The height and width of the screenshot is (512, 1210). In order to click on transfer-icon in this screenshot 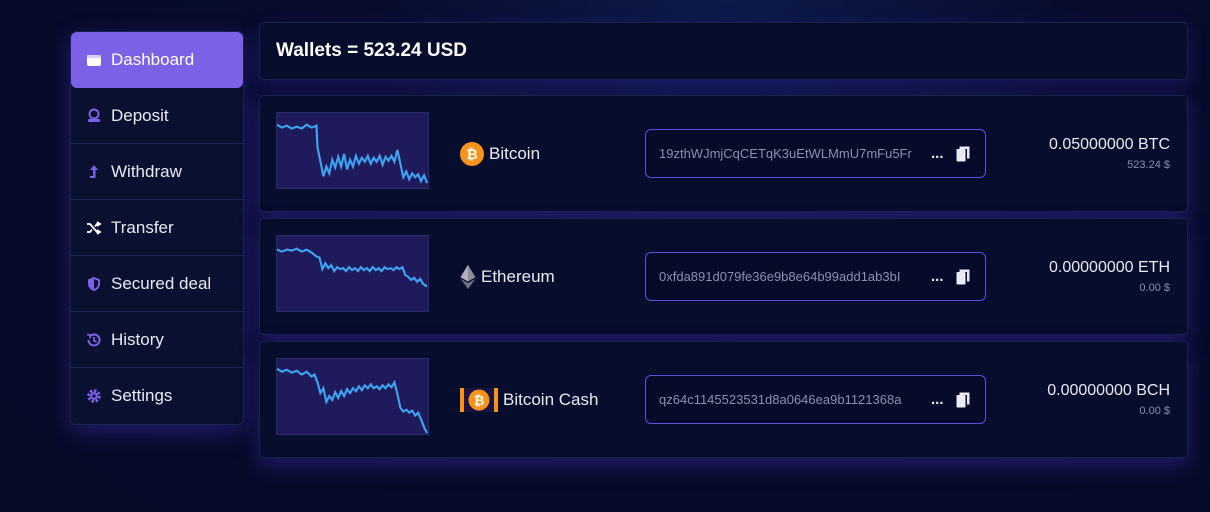, I will do `click(94, 228)`.